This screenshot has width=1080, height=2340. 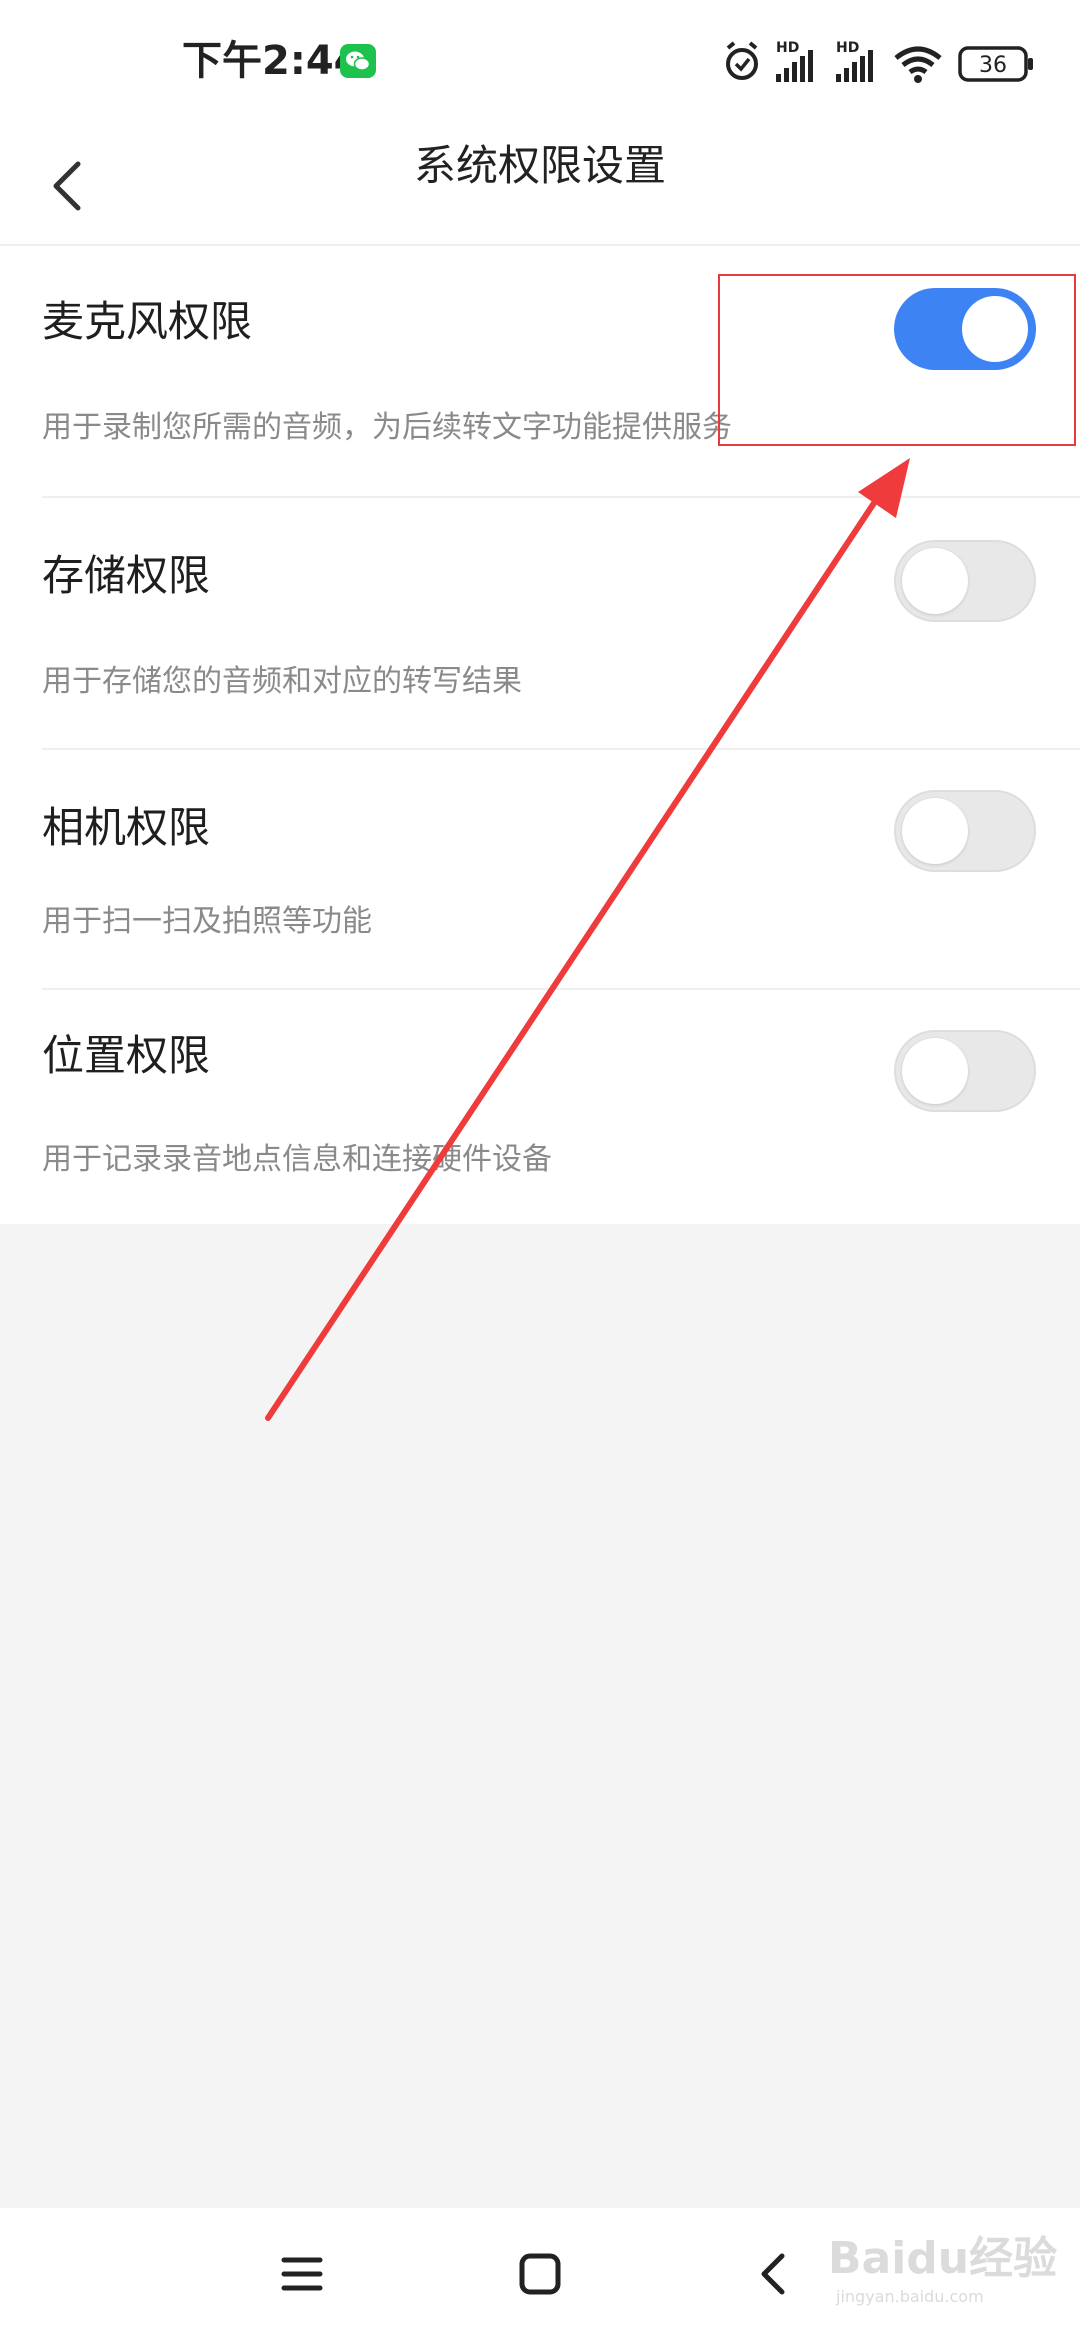 What do you see at coordinates (282, 681) in the screenshot?
I see `item-description: 用于存储您的音频和对应的转写结果` at bounding box center [282, 681].